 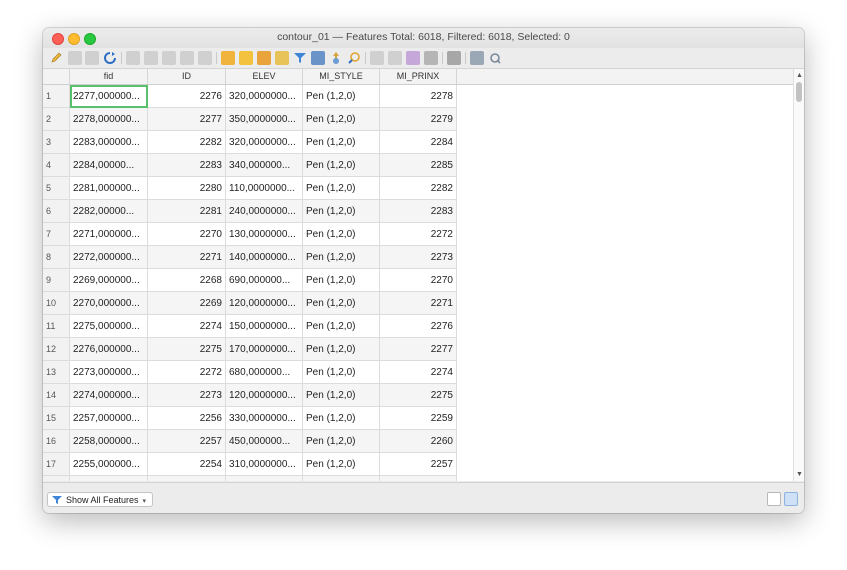 What do you see at coordinates (418, 326) in the screenshot?
I see `cell-mi-prinx: 2276` at bounding box center [418, 326].